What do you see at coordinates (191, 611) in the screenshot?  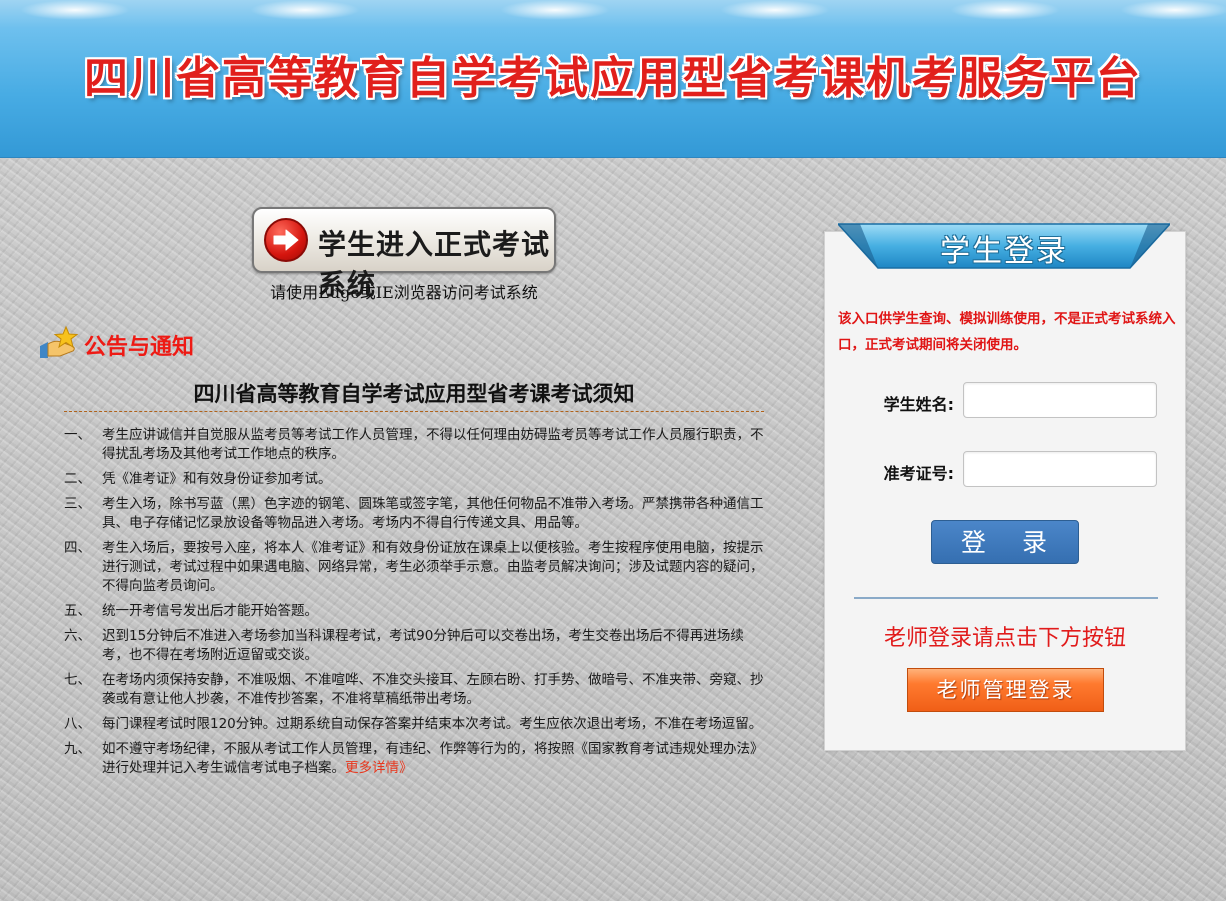 I see `rule-item: 五、 统一开考信号发出后才能开始答题。` at bounding box center [191, 611].